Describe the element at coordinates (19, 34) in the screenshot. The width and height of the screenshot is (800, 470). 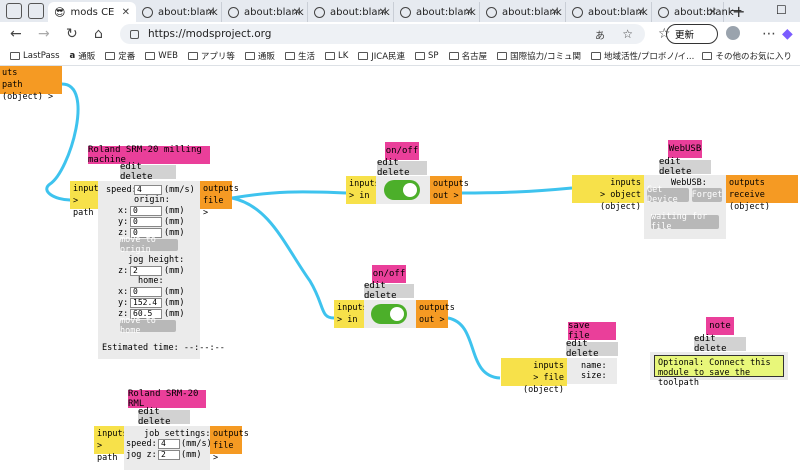
I see `back-icon: ←` at that location.